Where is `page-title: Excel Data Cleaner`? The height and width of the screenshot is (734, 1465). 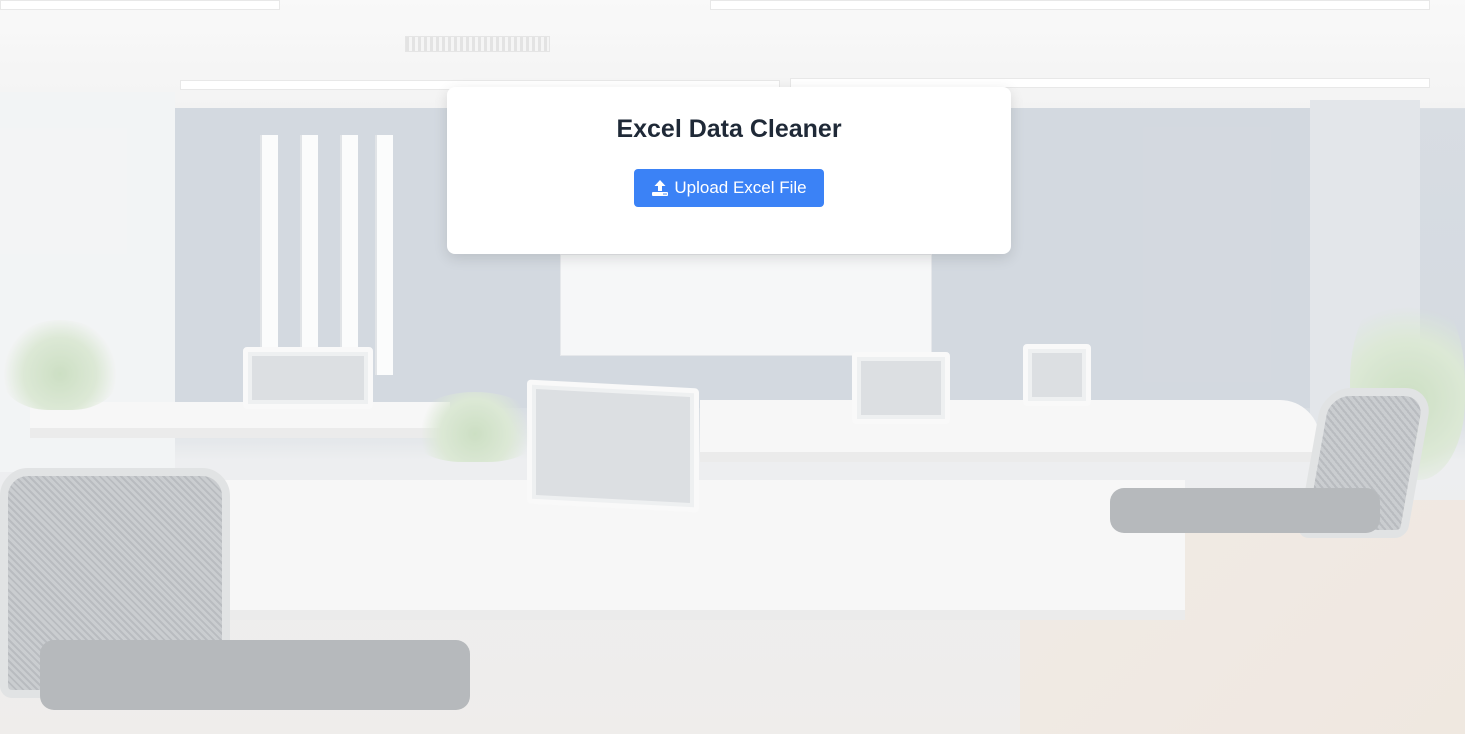
page-title: Excel Data Cleaner is located at coordinates (729, 129).